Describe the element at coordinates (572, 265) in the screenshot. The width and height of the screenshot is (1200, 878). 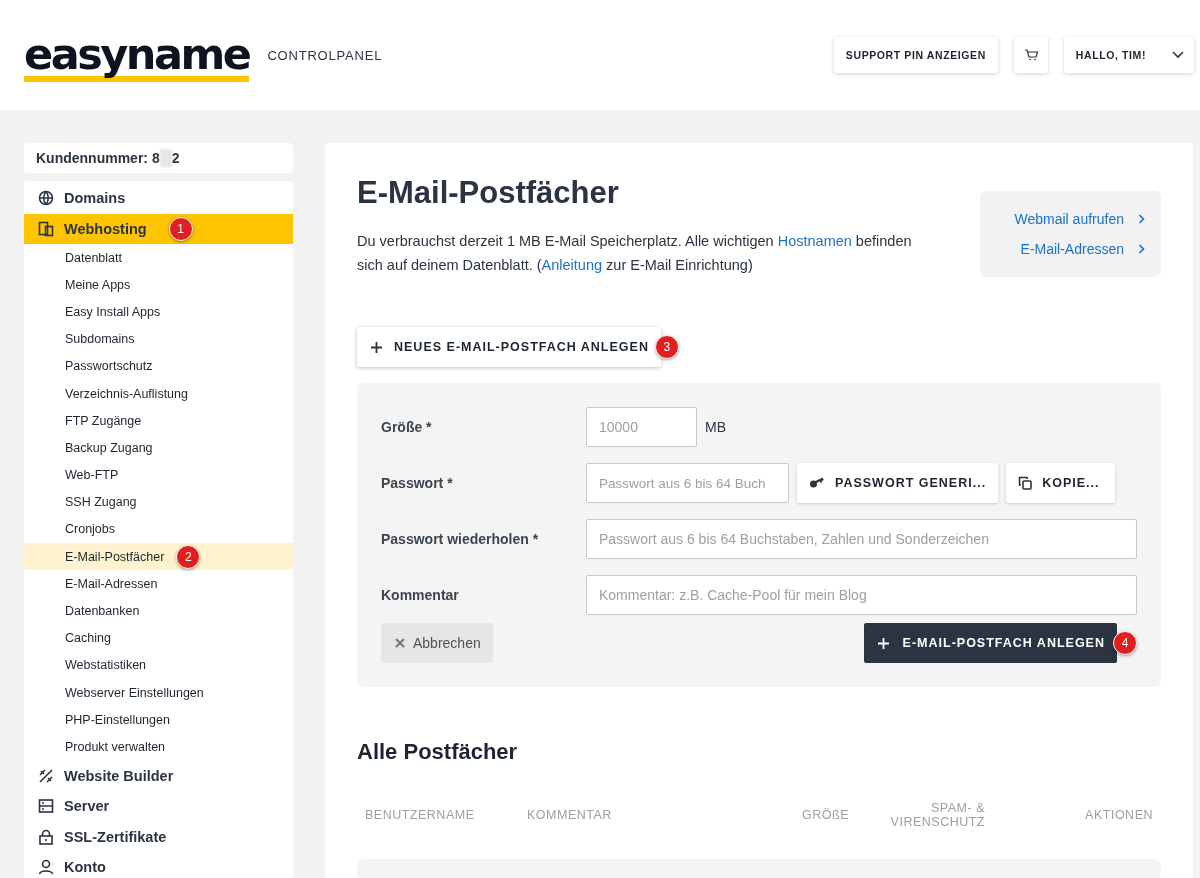
I see `link: Anleitung` at that location.